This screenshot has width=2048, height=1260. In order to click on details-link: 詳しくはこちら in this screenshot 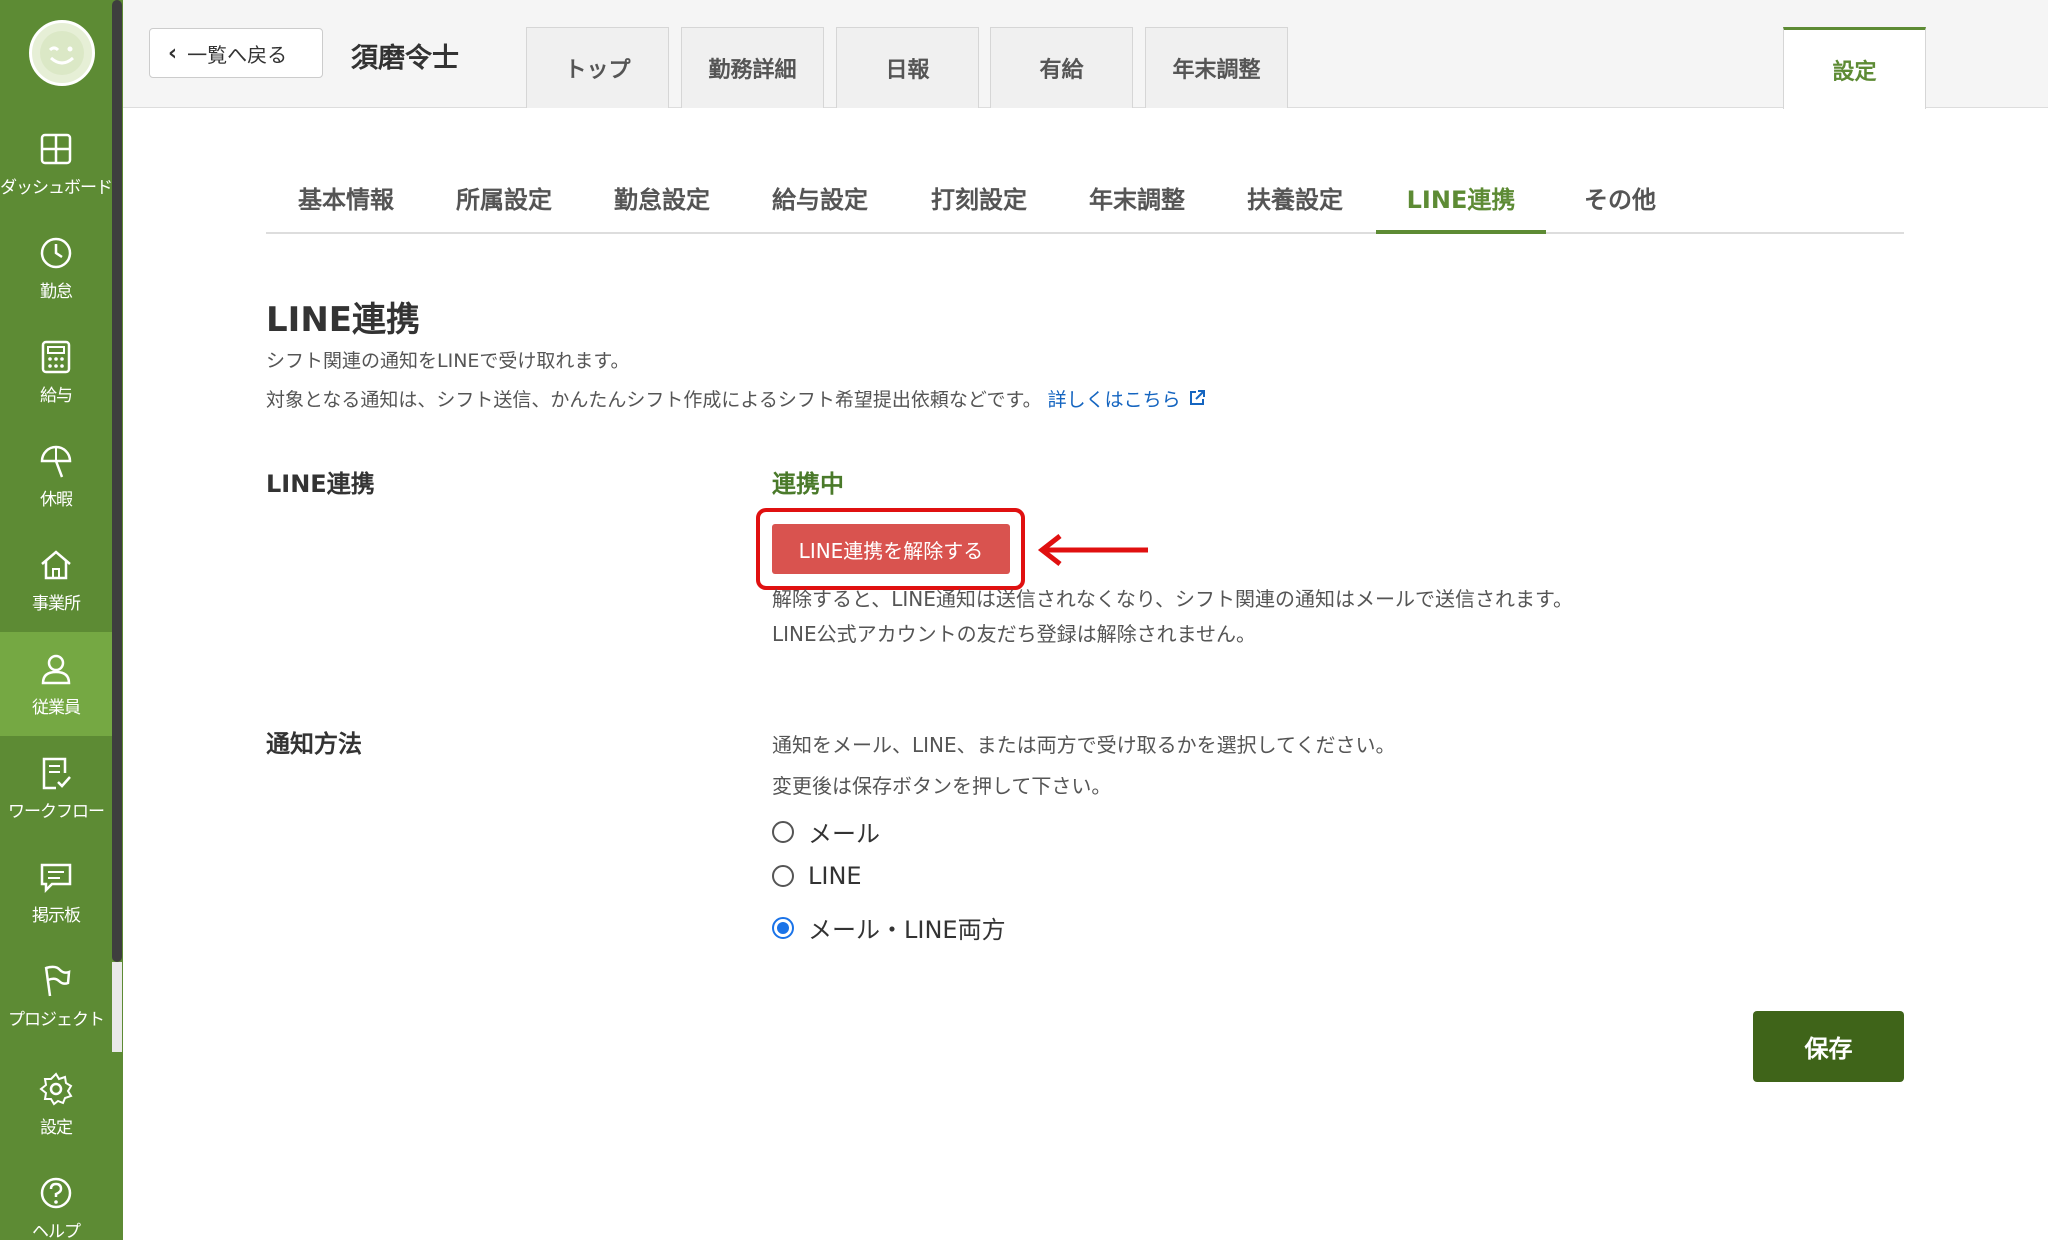, I will do `click(1127, 400)`.